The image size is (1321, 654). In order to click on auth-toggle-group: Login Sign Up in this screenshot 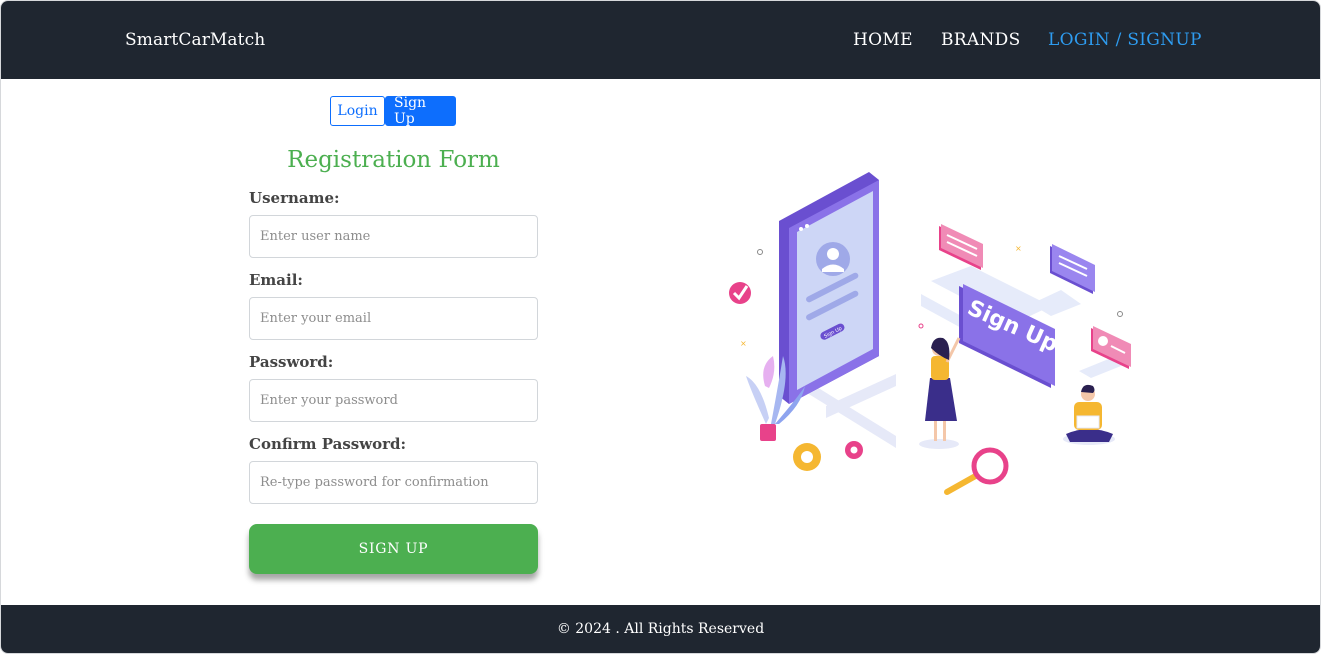, I will do `click(393, 111)`.